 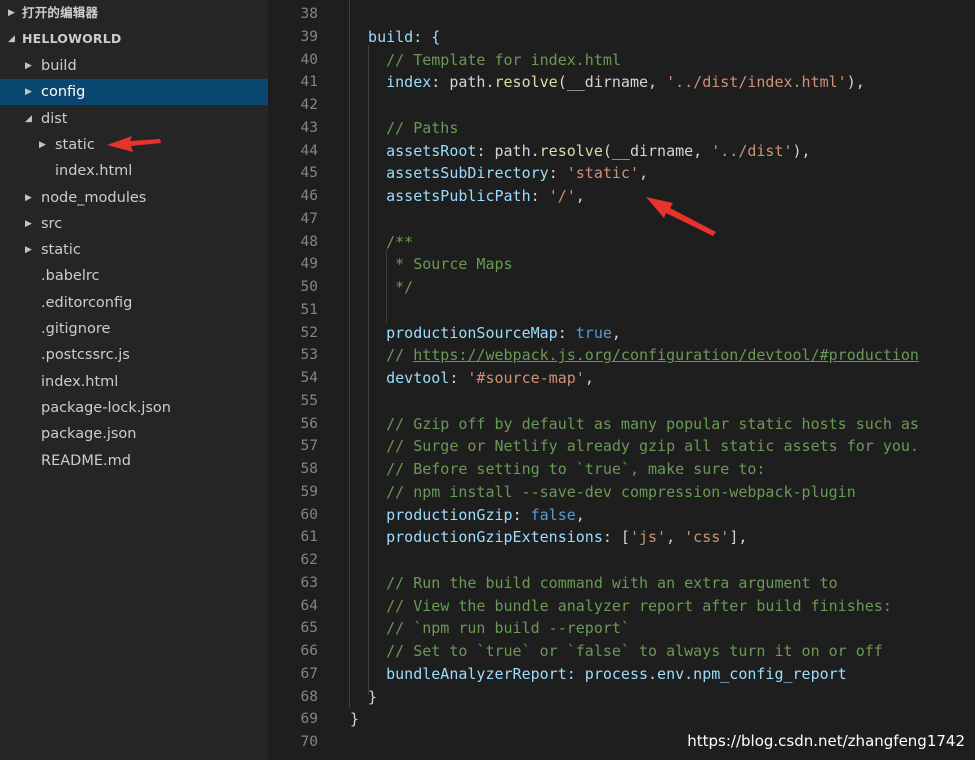 What do you see at coordinates (454, 332) in the screenshot?
I see `code-token: productionSourceMap` at bounding box center [454, 332].